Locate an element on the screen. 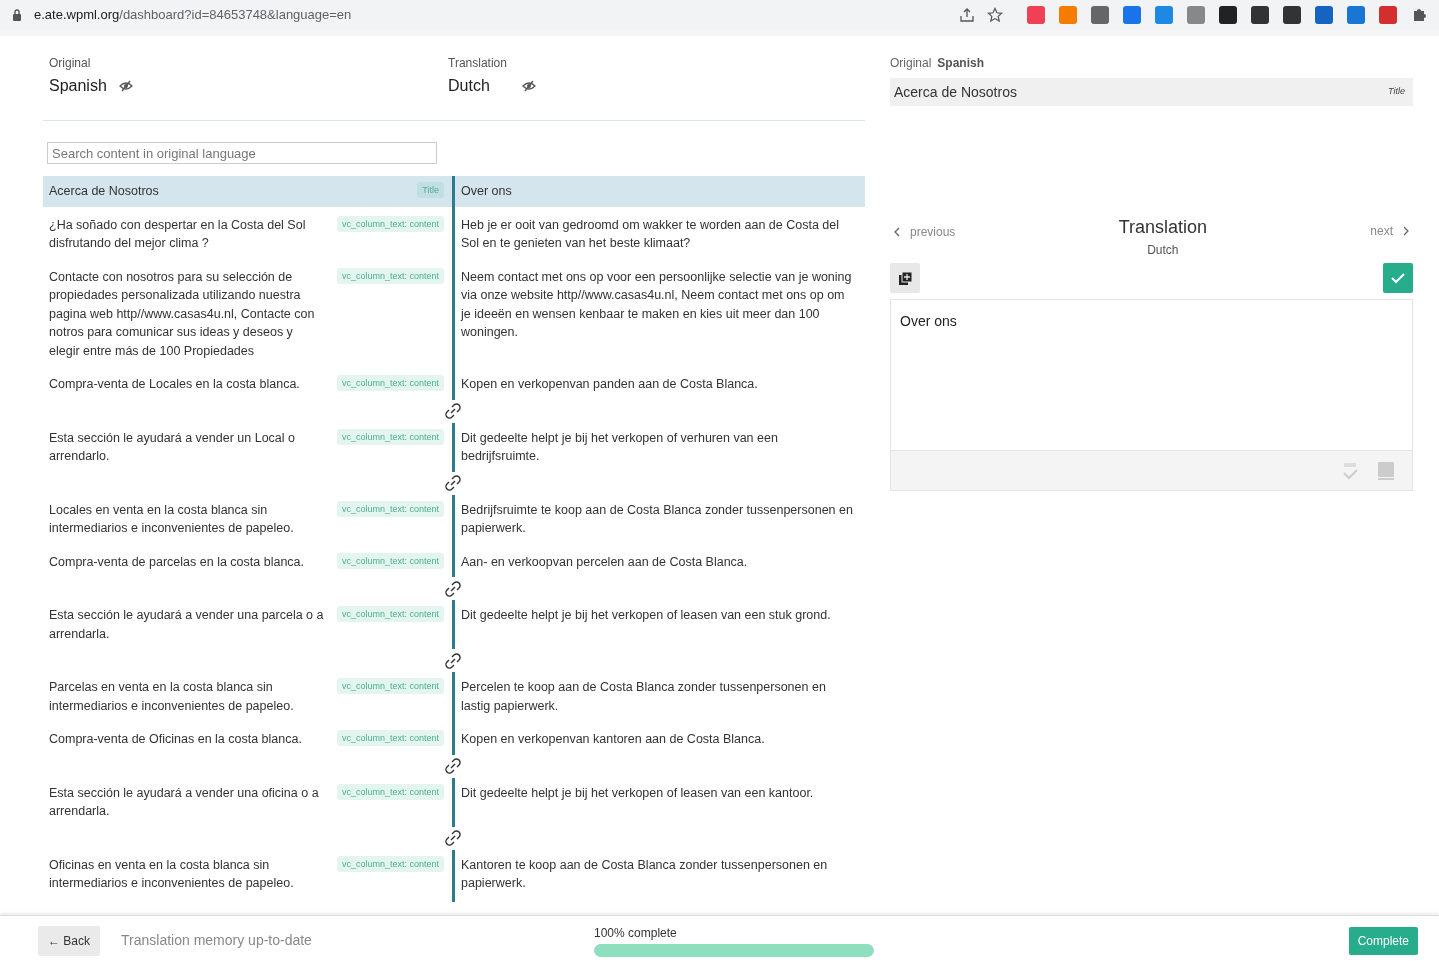 This screenshot has width=1439, height=965. original-text: ¿Ha soñado con despertar en la Costa del Sol disfrutando del mejor clima ? is located at coordinates (178, 234).